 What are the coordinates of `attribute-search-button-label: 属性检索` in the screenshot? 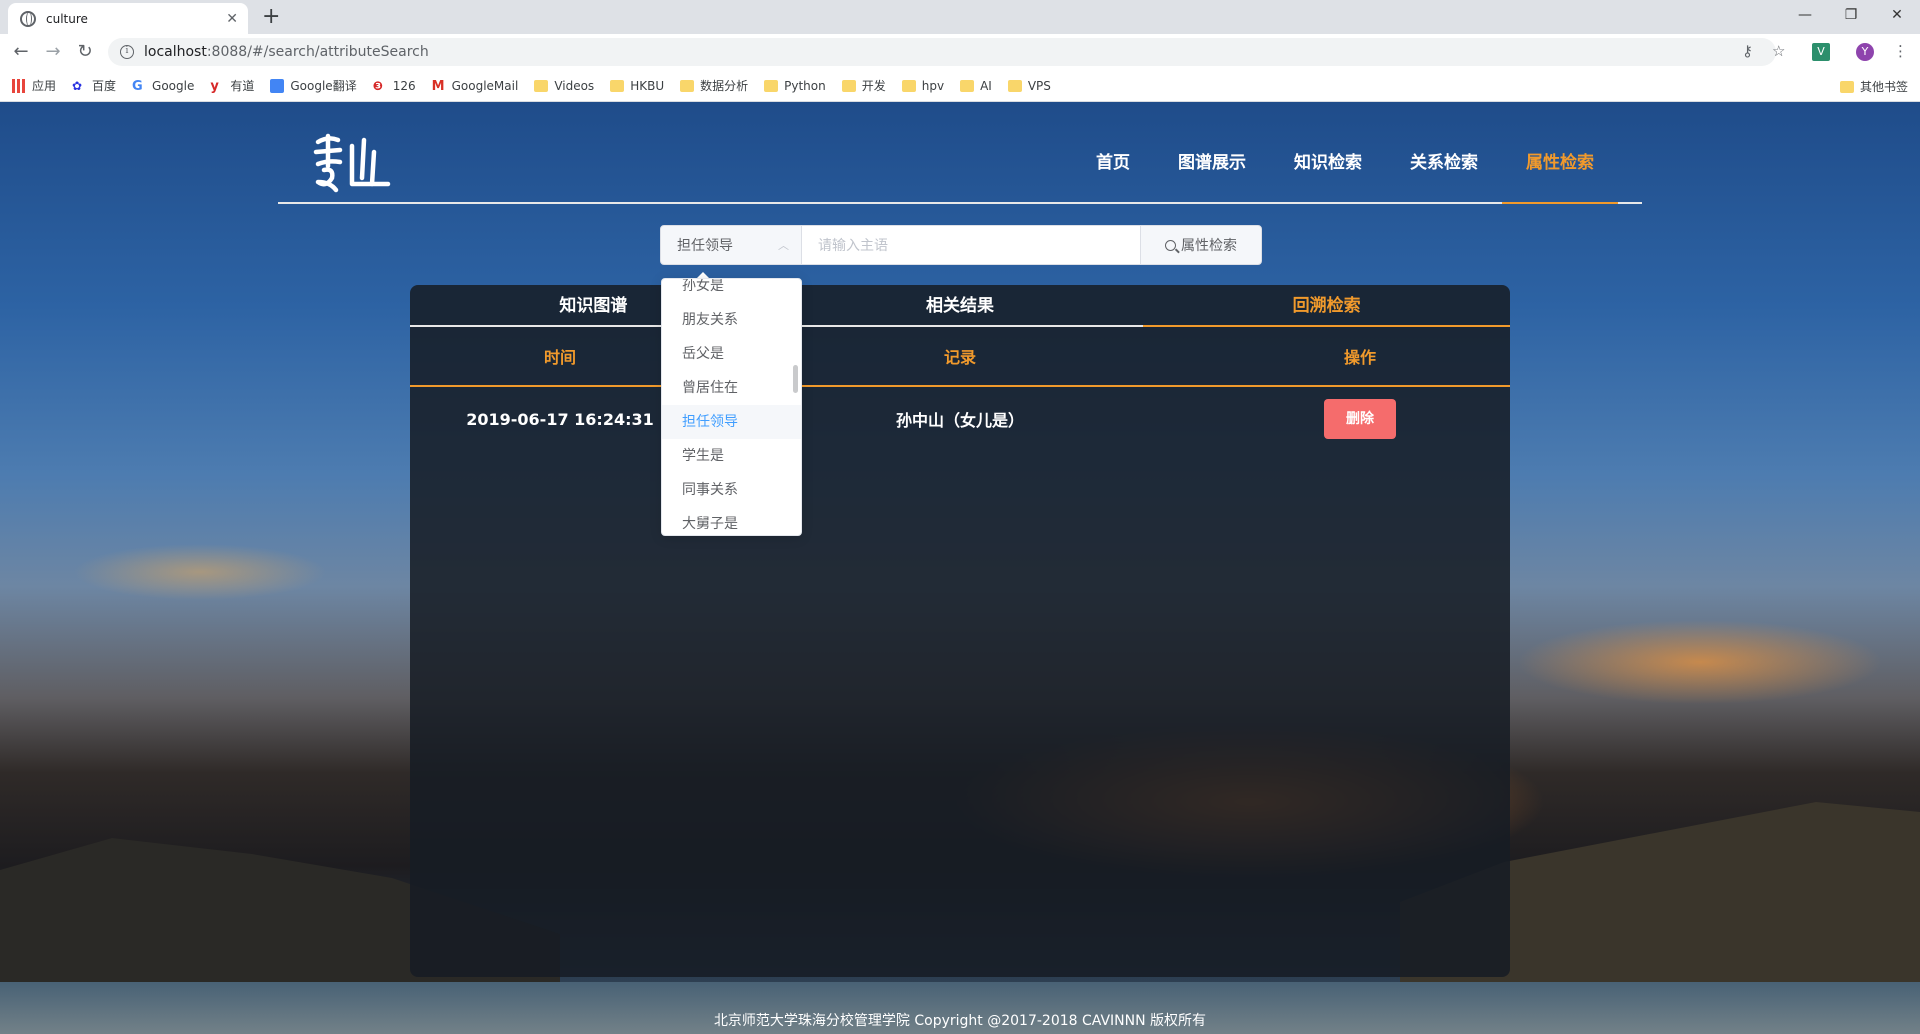 It's located at (1209, 246).